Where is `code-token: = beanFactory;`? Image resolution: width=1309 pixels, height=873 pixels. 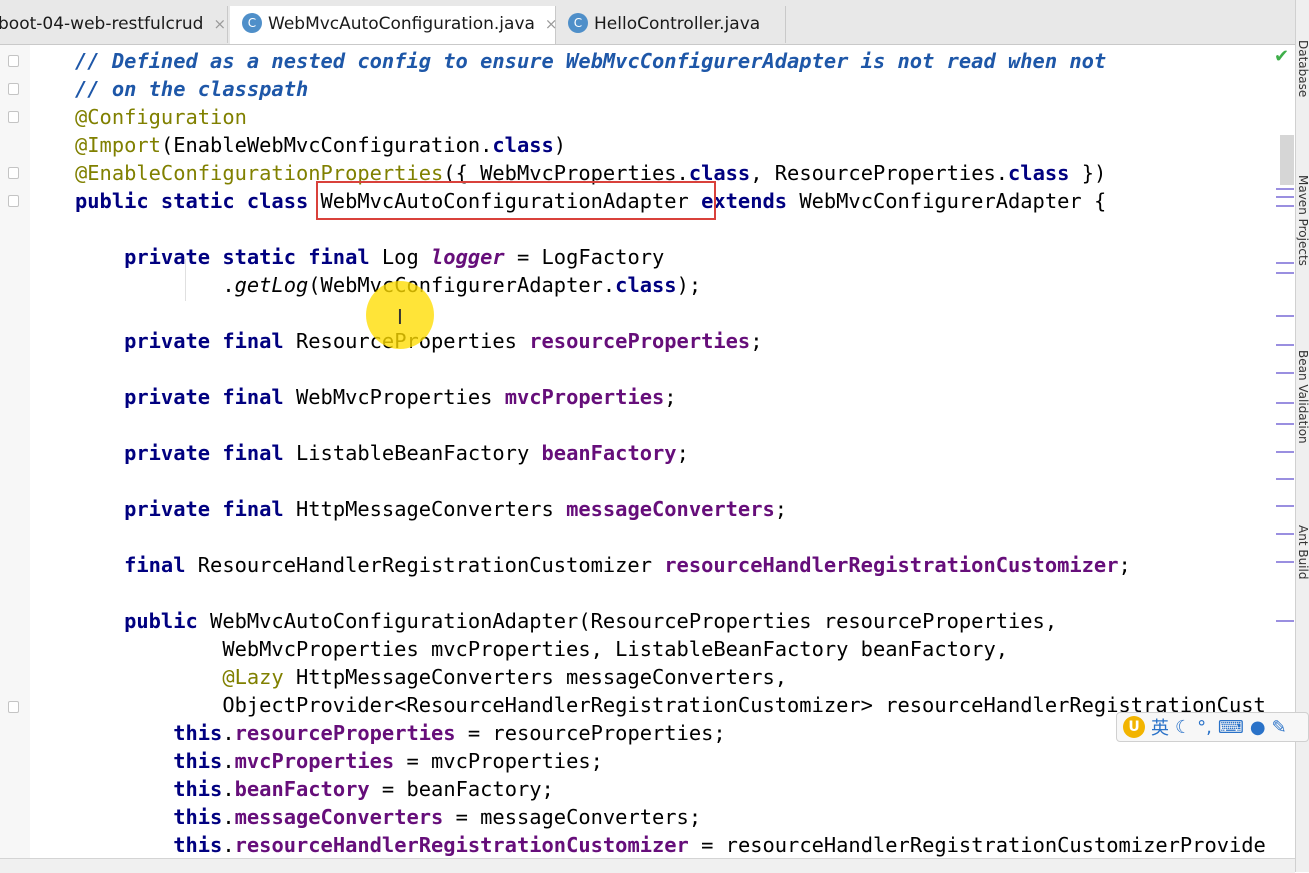
code-token: = beanFactory; is located at coordinates (461, 789).